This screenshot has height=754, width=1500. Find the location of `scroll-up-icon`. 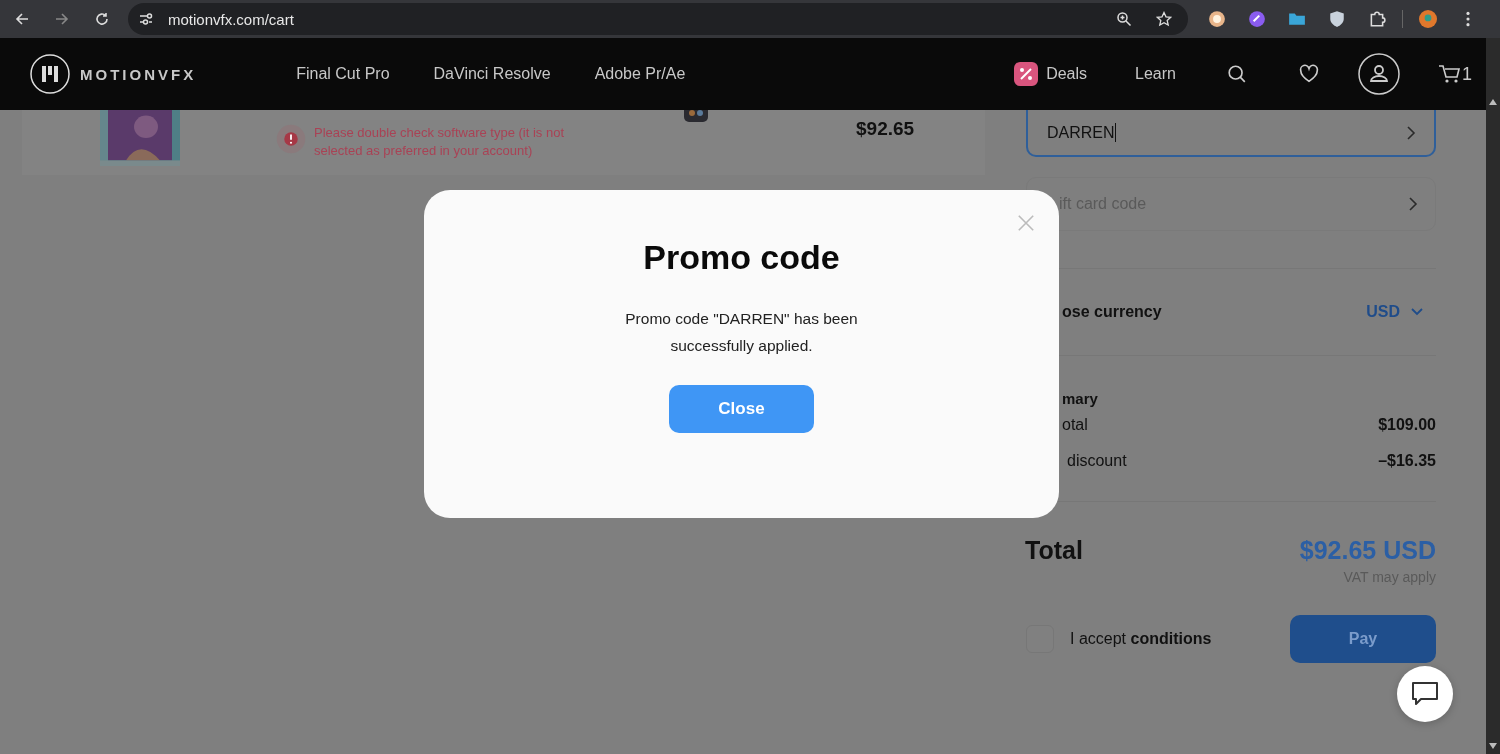

scroll-up-icon is located at coordinates (1493, 102).